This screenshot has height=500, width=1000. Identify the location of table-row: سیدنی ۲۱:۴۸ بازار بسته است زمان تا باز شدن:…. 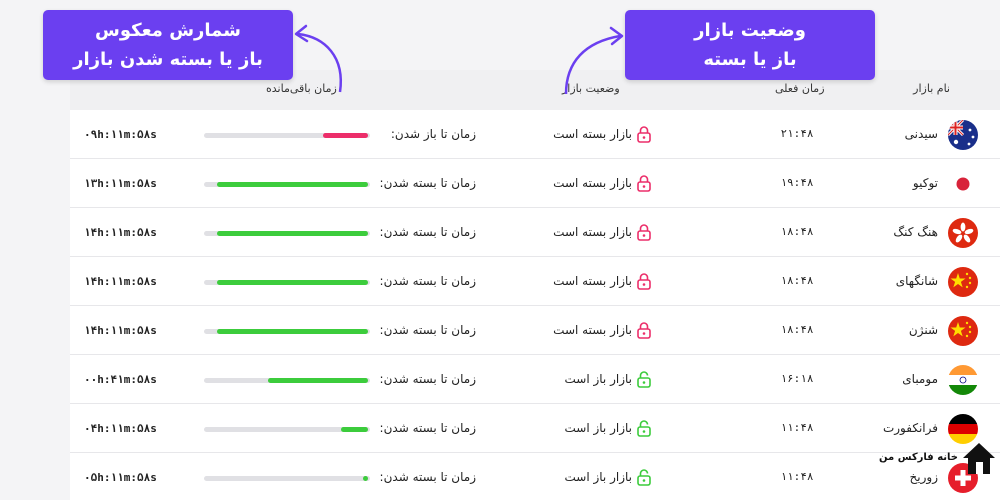
(535, 134).